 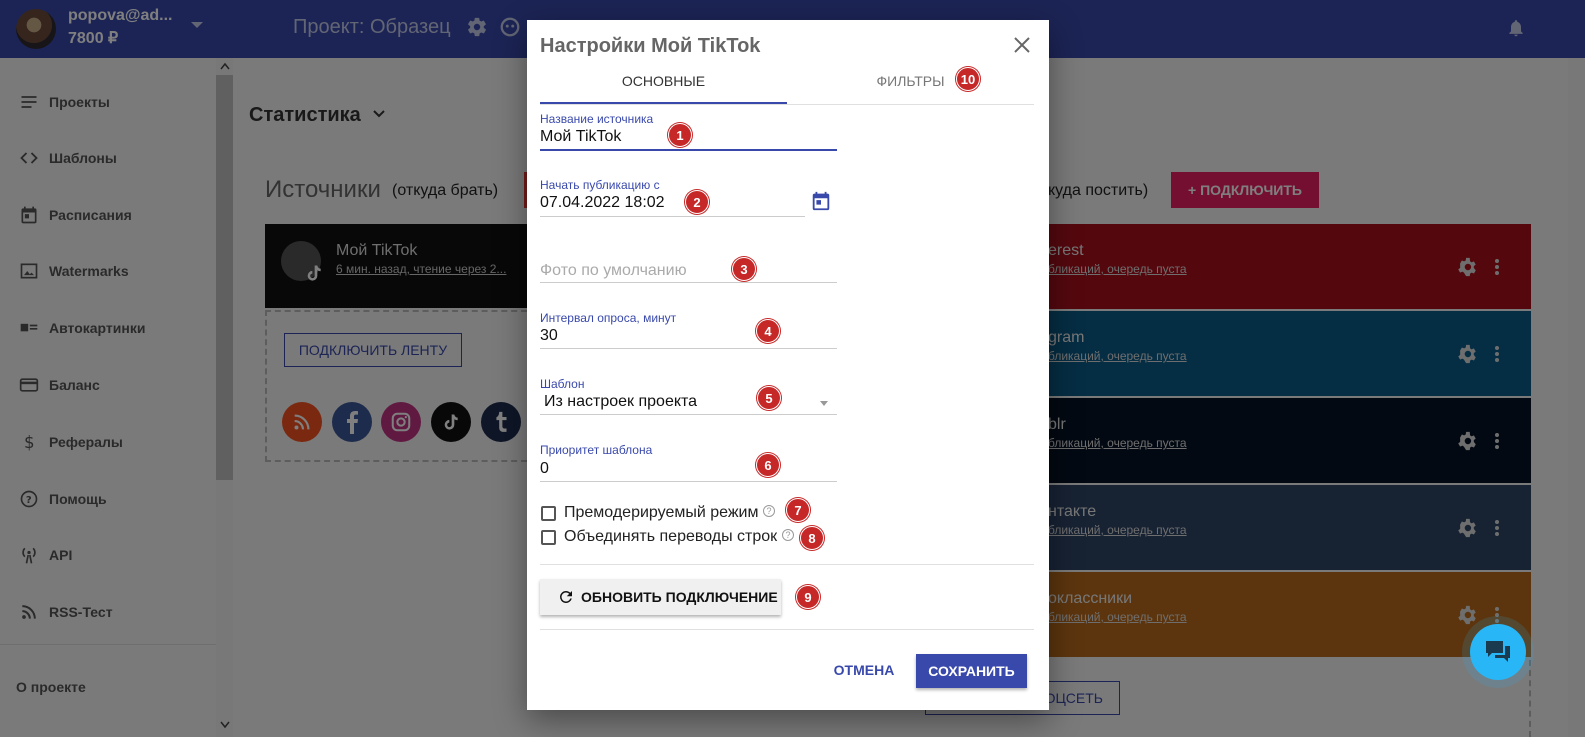 I want to click on calendar-icon, so click(x=821, y=201).